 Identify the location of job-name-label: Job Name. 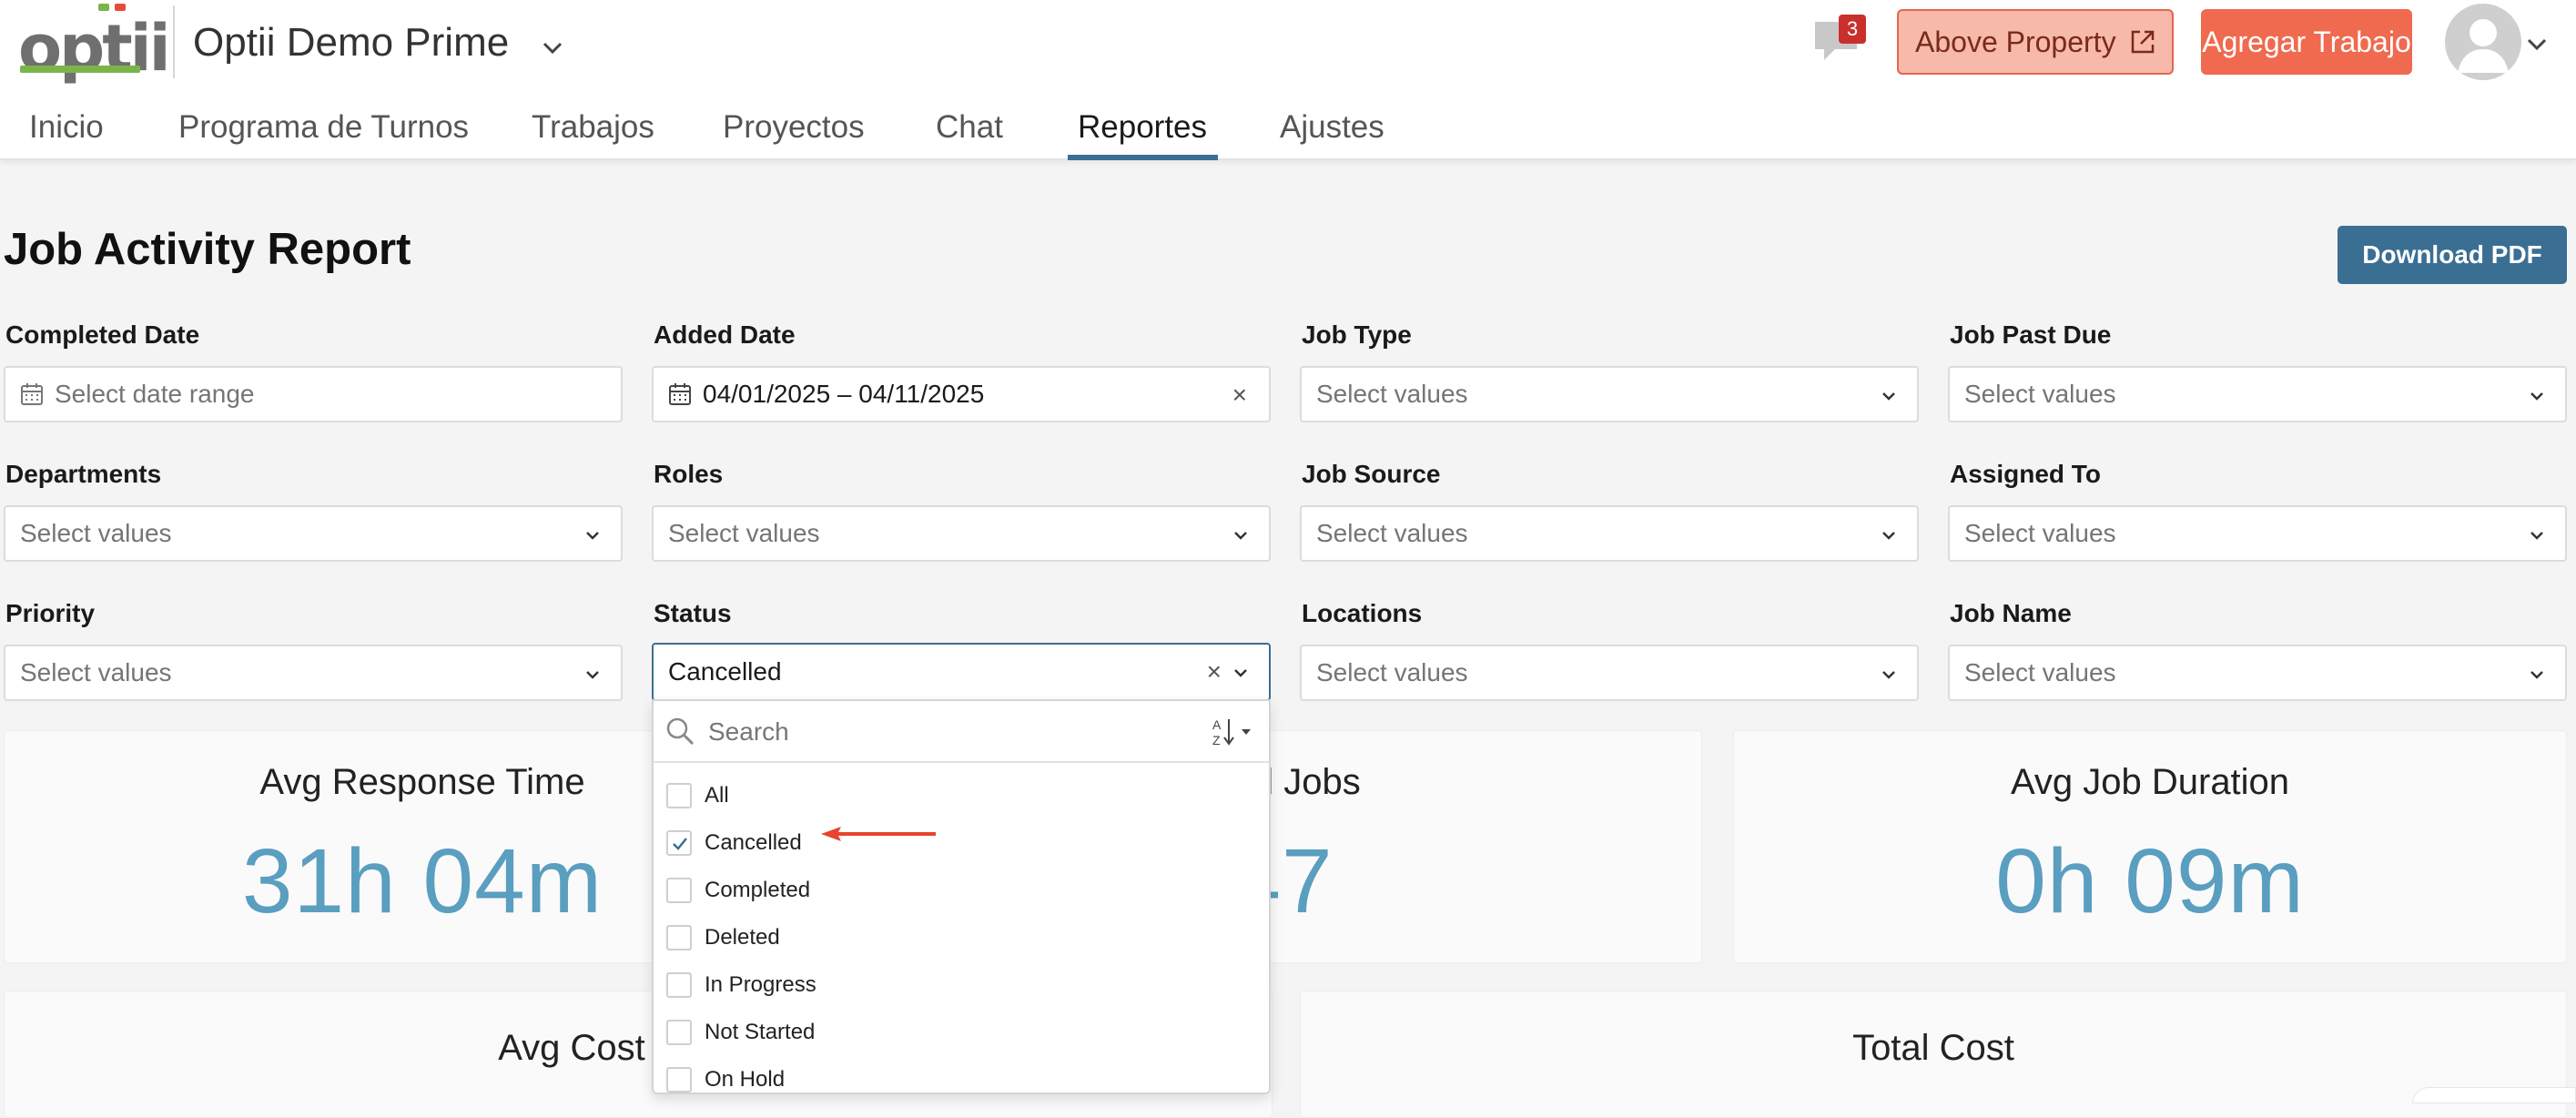
(2011, 613).